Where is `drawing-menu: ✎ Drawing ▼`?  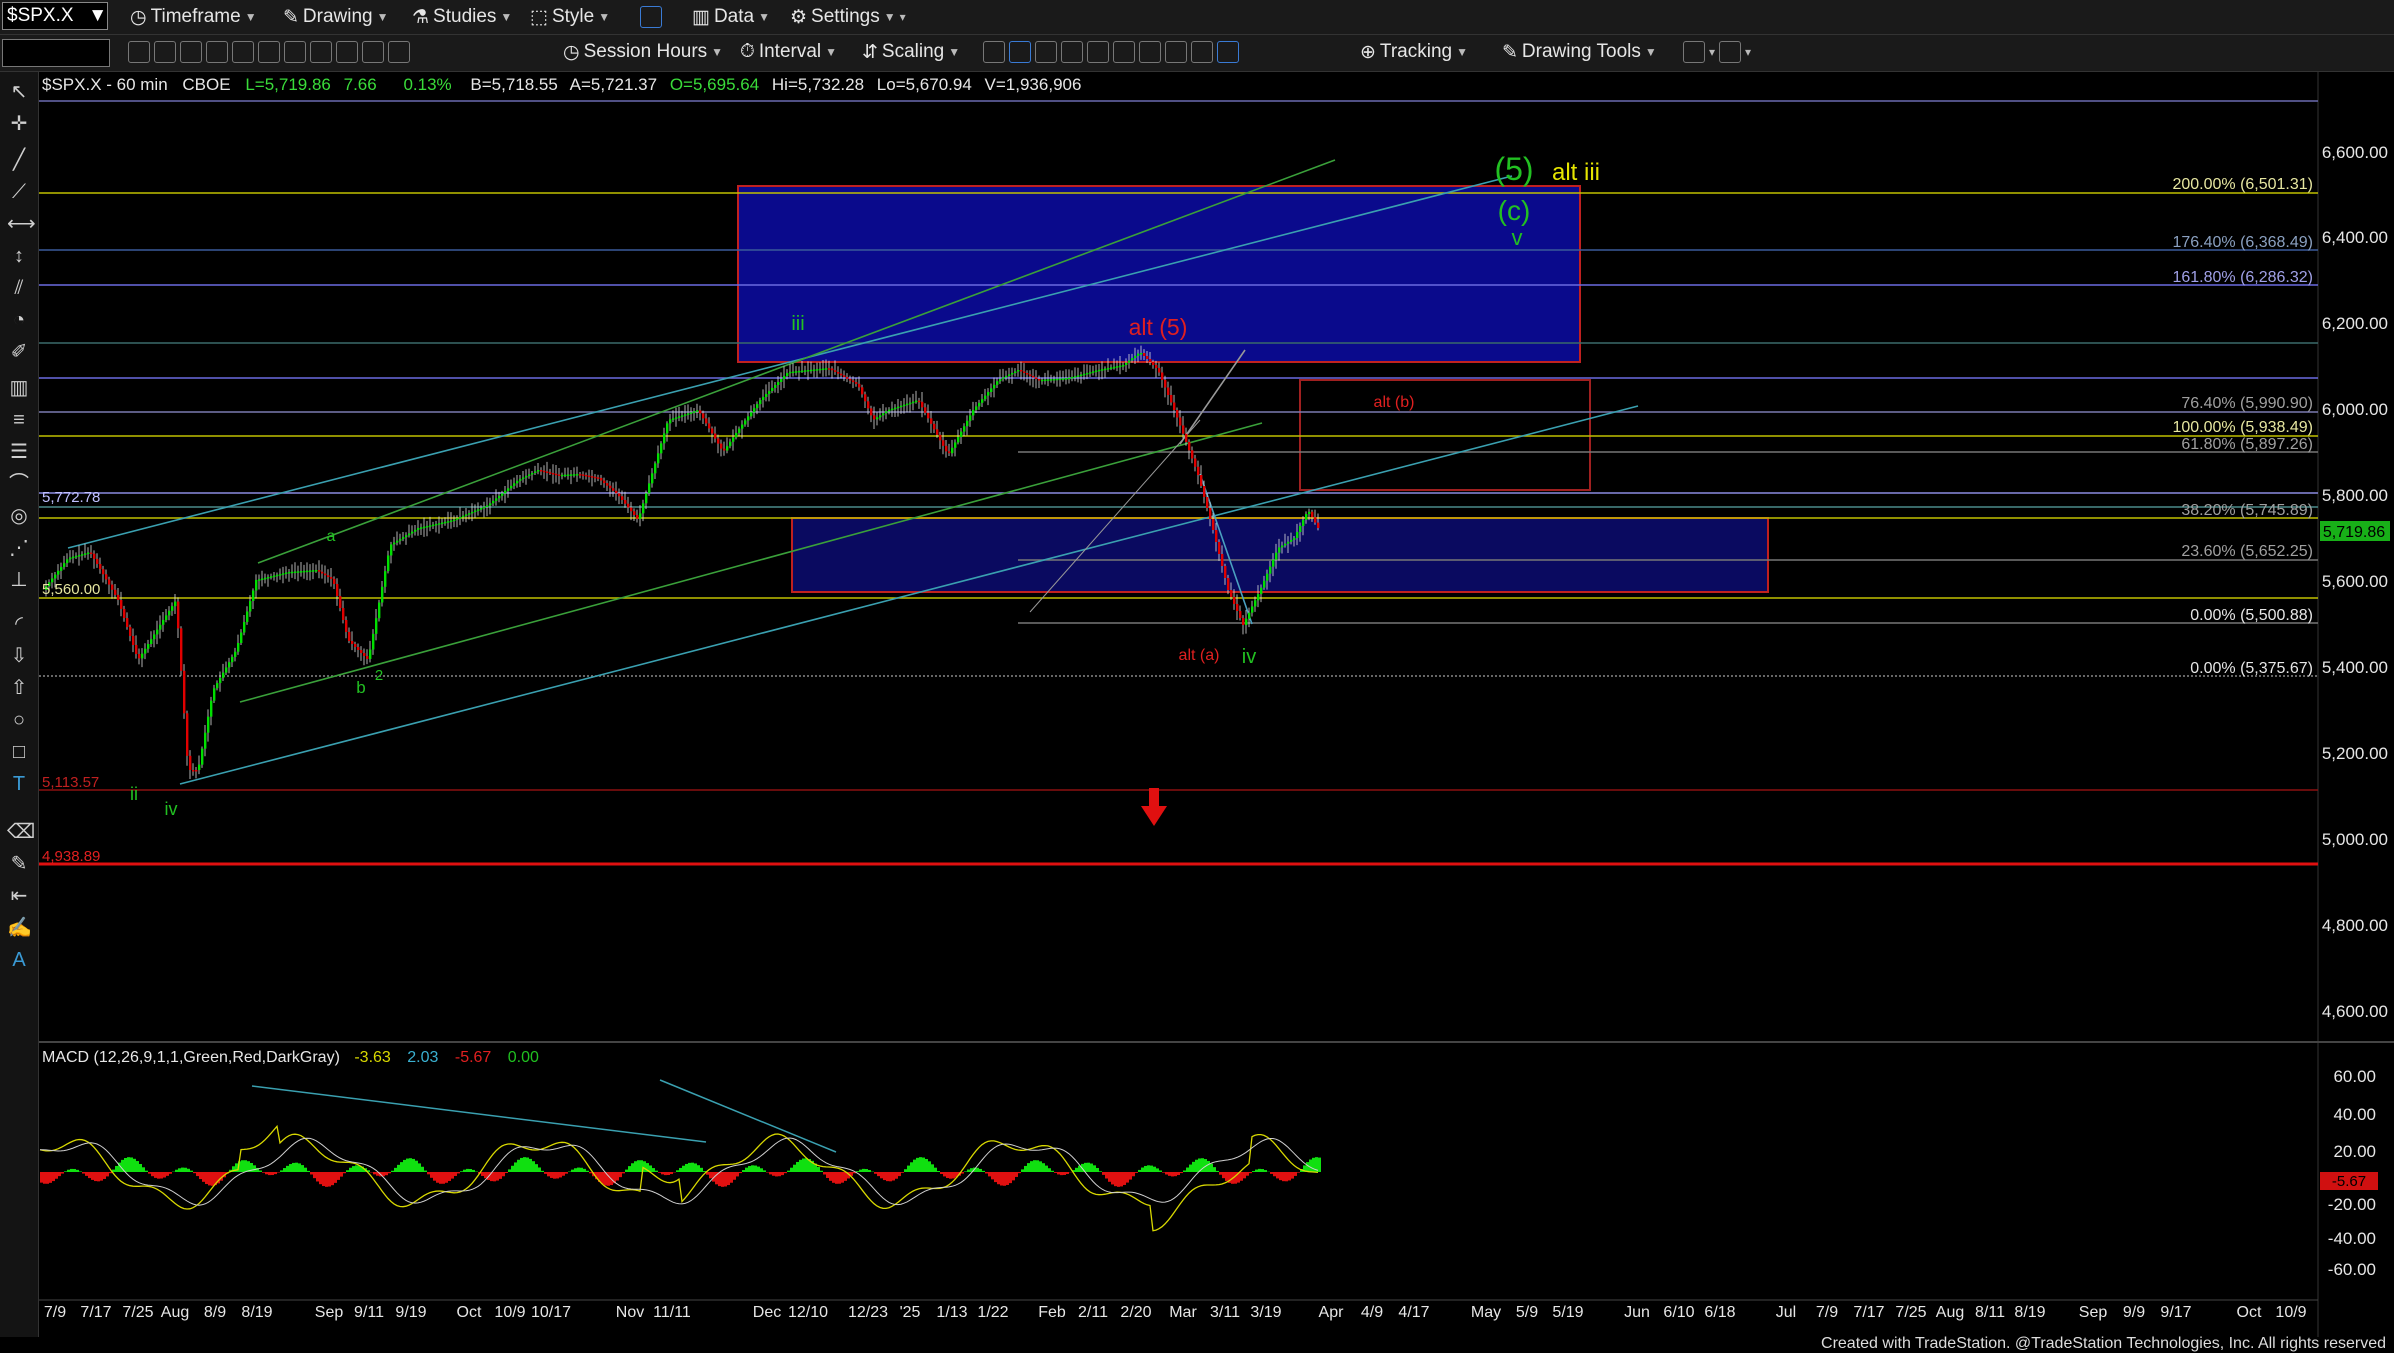 drawing-menu: ✎ Drawing ▼ is located at coordinates (336, 17).